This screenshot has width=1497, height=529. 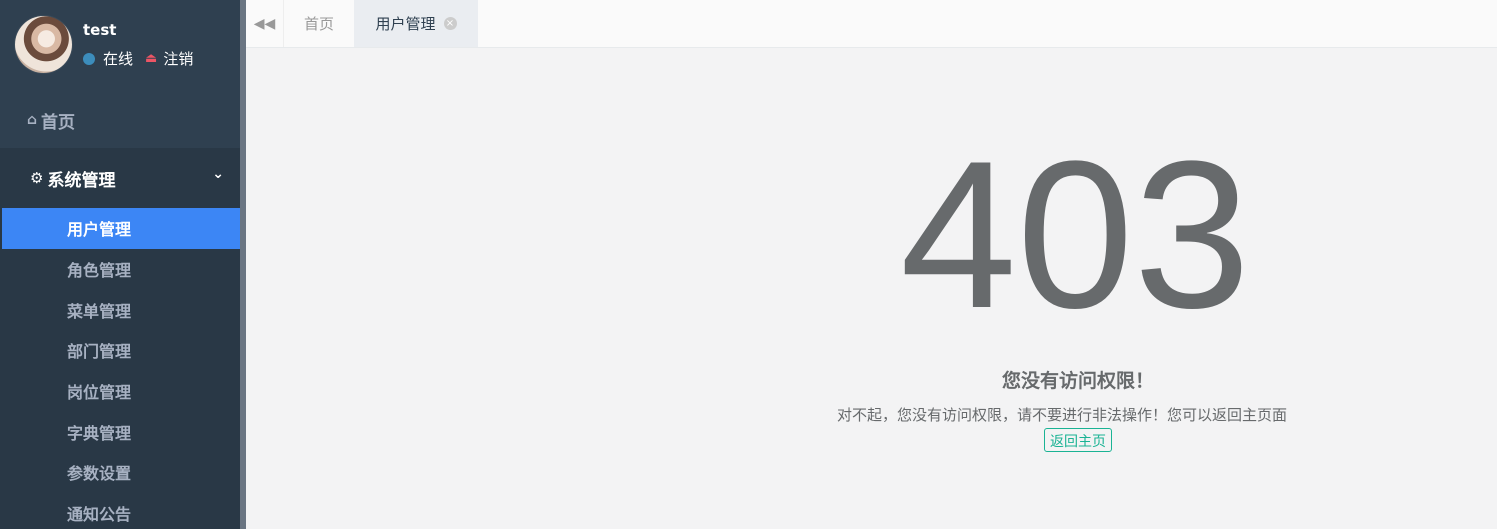 I want to click on error-title: 您没有访问权限！, so click(x=1078, y=381).